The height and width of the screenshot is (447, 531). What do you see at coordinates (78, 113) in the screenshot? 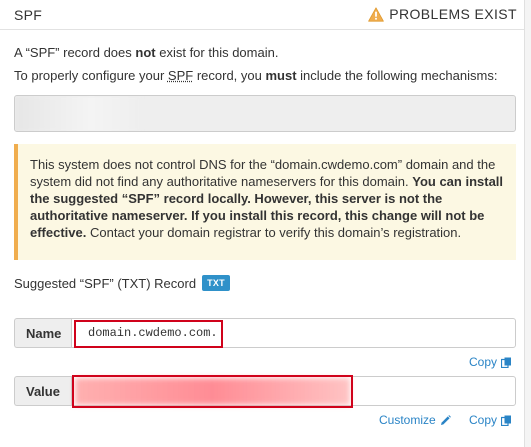
I see `redacted-mechanisms` at bounding box center [78, 113].